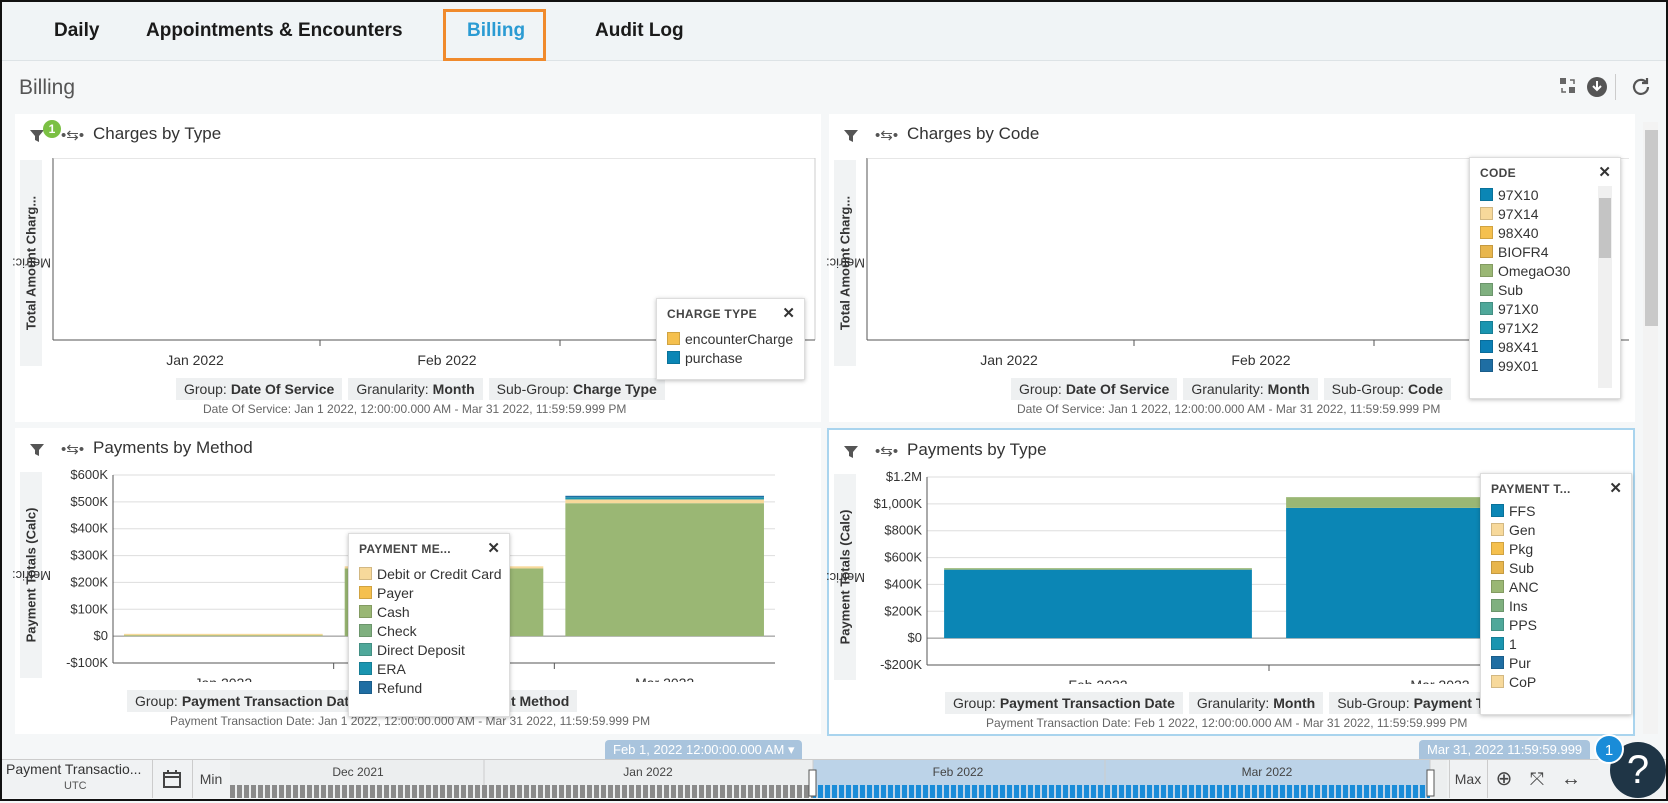 This screenshot has width=1668, height=803. What do you see at coordinates (1605, 287) in the screenshot?
I see `legend-scrollbar` at bounding box center [1605, 287].